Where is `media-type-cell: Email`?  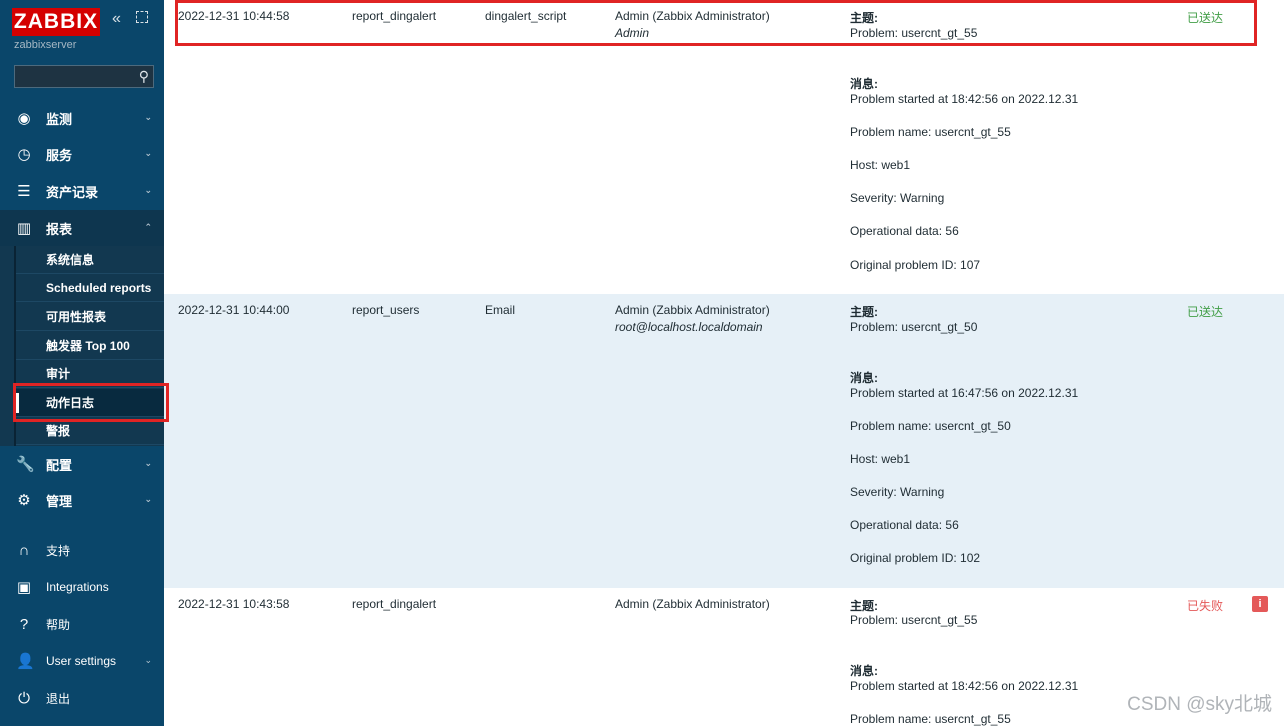 media-type-cell: Email is located at coordinates (500, 310).